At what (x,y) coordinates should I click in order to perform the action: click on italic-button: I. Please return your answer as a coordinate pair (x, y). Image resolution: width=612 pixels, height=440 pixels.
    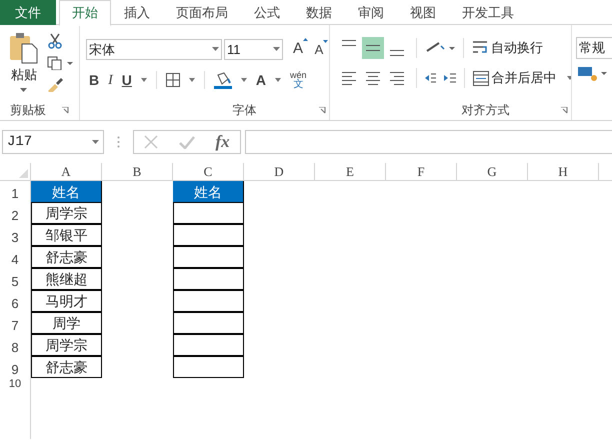
    Looking at the image, I should click on (110, 80).